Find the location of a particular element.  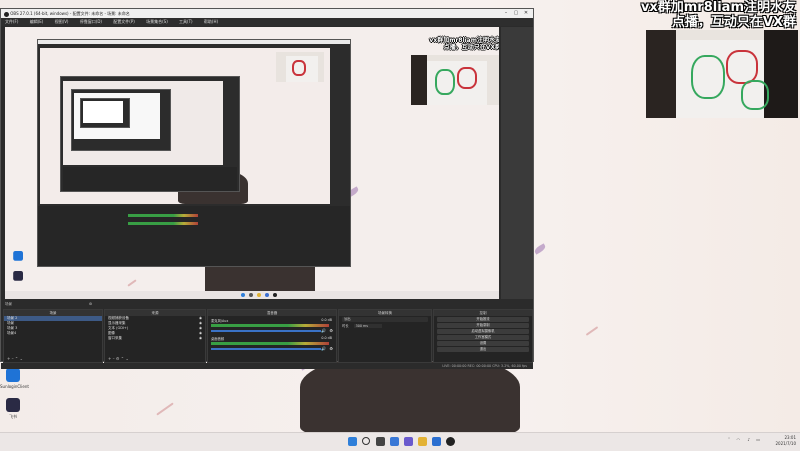

studio-mode-button: 工作室模式 is located at coordinates (483, 337).